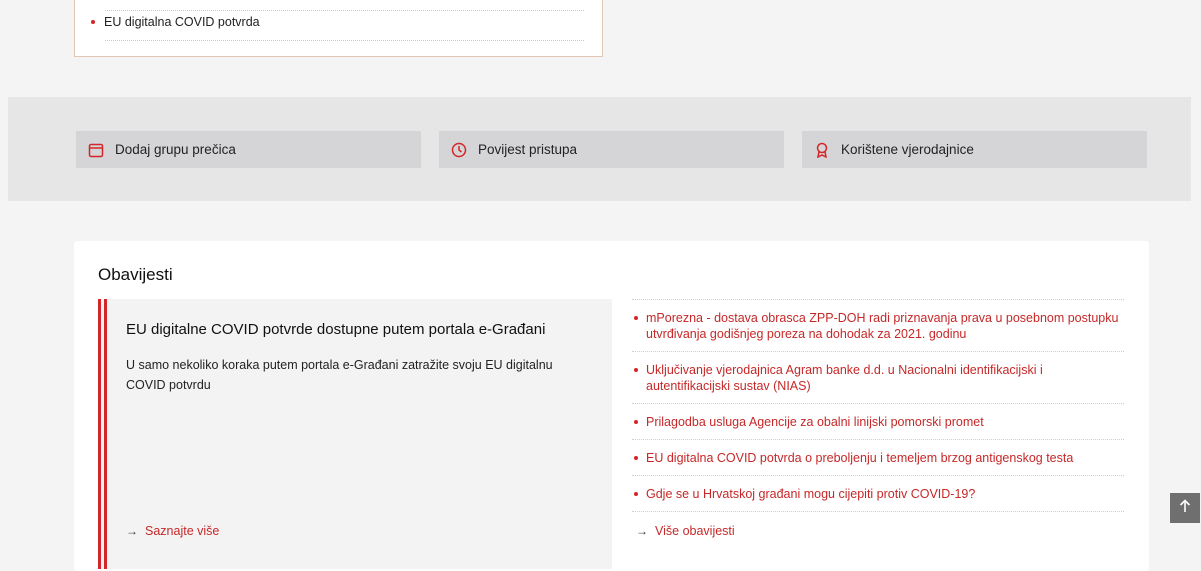  Describe the element at coordinates (459, 150) in the screenshot. I see `clock-icon` at that location.